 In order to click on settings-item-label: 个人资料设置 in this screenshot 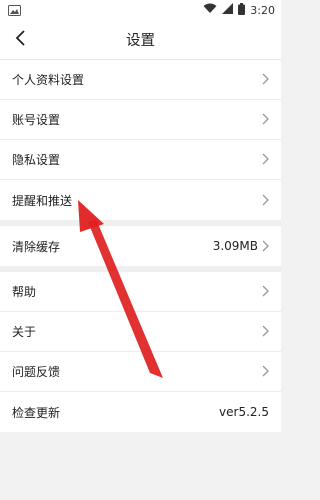, I will do `click(48, 80)`.